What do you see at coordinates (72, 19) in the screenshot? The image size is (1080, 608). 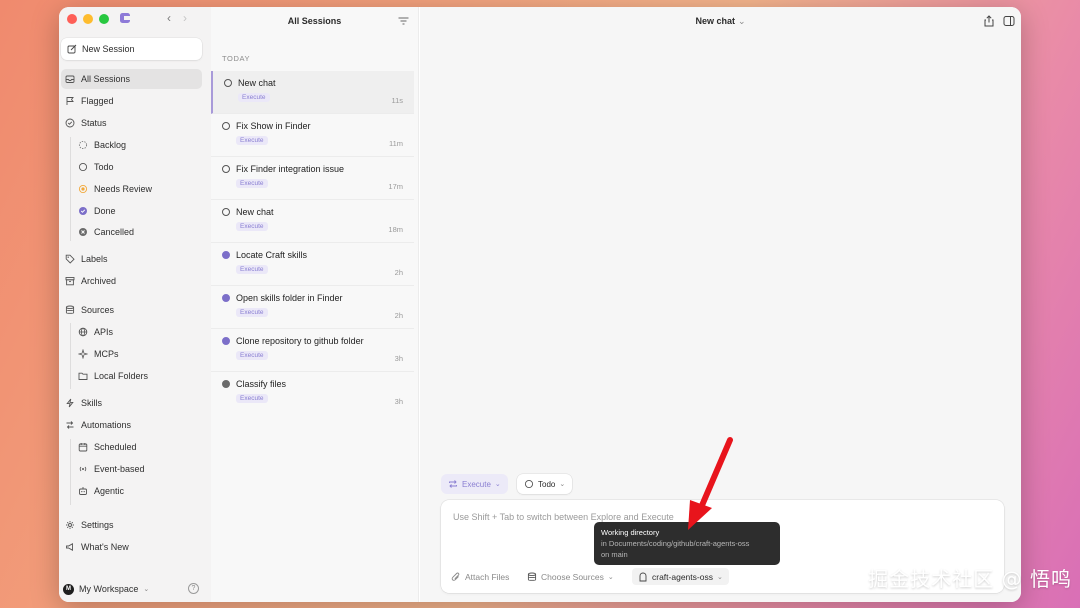 I see `close-window-button` at bounding box center [72, 19].